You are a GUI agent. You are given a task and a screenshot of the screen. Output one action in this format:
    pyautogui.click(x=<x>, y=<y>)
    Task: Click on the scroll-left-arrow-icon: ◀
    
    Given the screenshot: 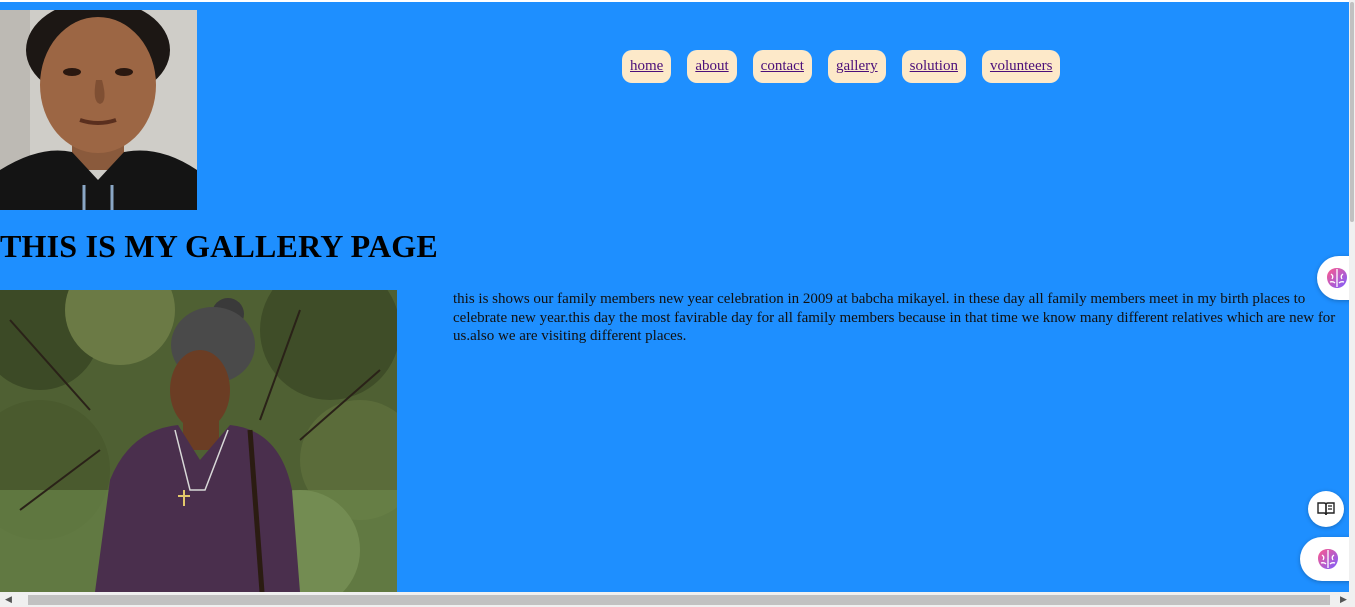 What is the action you would take?
    pyautogui.click(x=8, y=600)
    